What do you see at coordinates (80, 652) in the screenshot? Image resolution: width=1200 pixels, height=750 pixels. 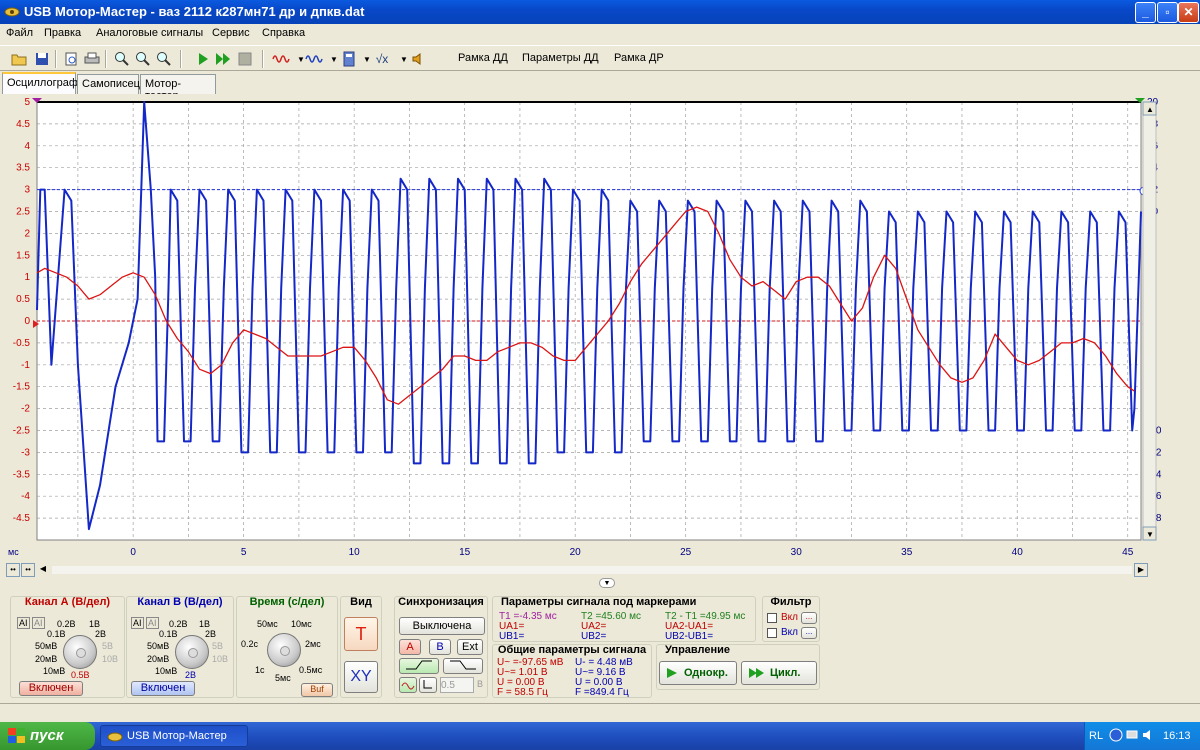 I see `channel-a-scale-knob` at bounding box center [80, 652].